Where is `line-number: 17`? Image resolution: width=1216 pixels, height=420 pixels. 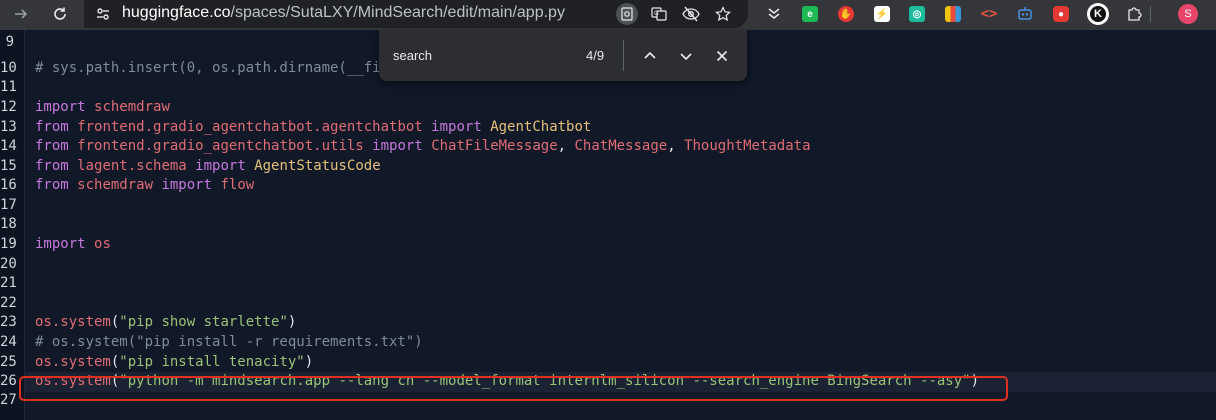 line-number: 17 is located at coordinates (8, 205).